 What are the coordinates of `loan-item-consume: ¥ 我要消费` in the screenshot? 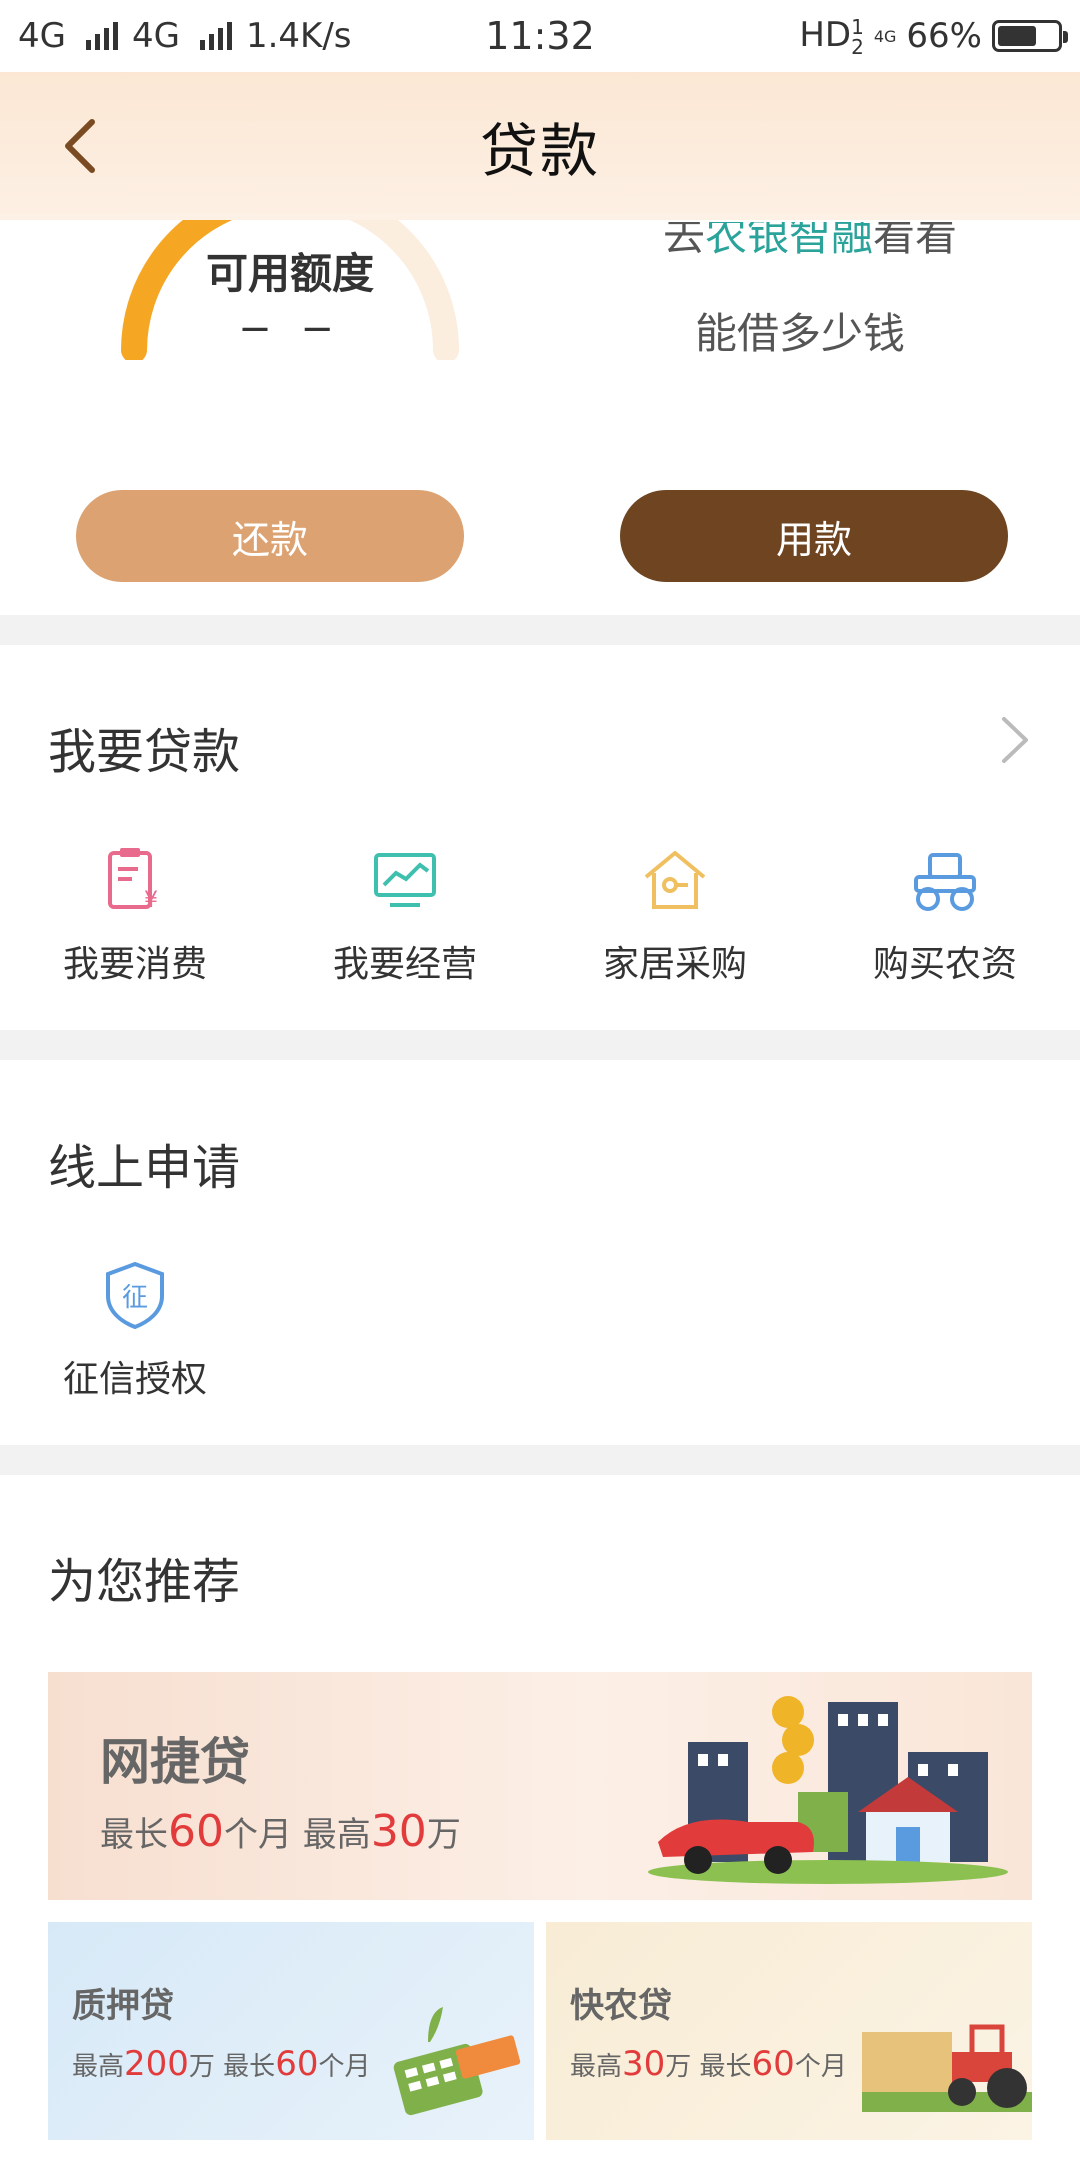 It's located at (135, 916).